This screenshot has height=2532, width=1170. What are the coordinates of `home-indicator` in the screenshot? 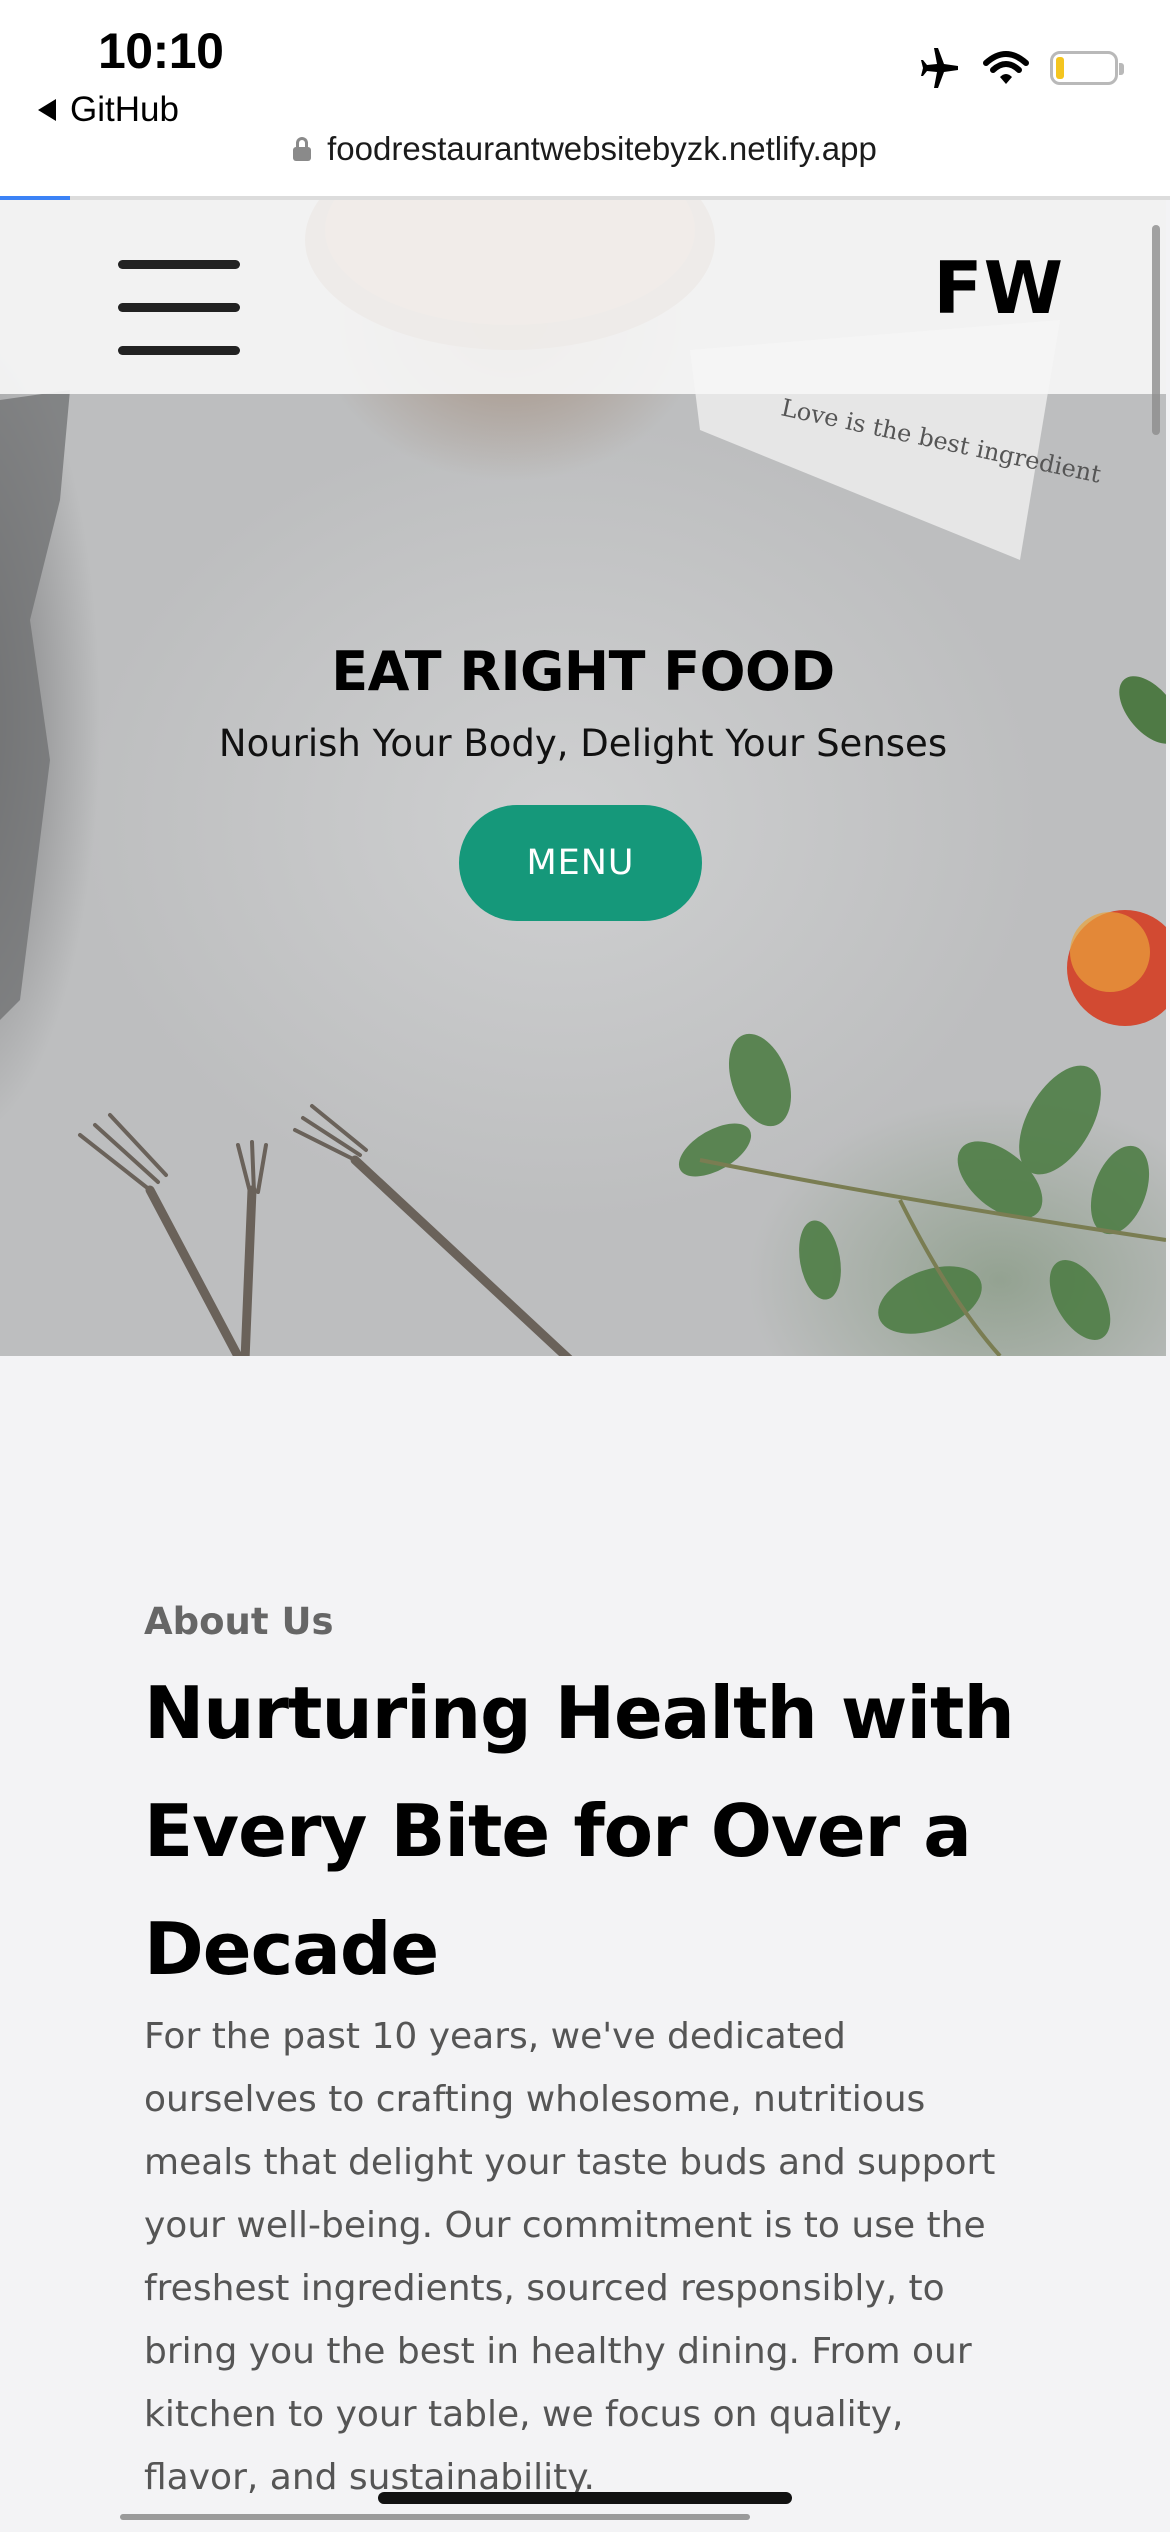 It's located at (585, 2498).